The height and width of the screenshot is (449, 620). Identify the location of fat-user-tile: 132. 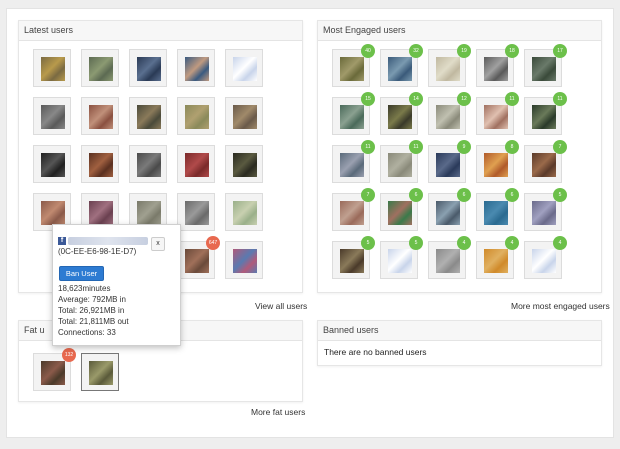
(54, 369).